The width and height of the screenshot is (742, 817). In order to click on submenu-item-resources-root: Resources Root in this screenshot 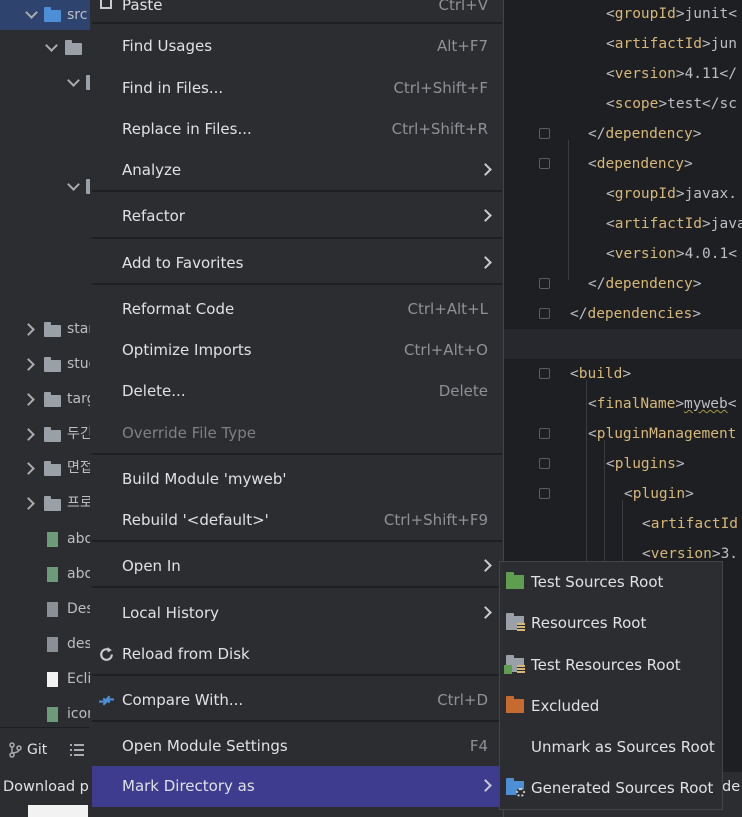, I will do `click(611, 623)`.